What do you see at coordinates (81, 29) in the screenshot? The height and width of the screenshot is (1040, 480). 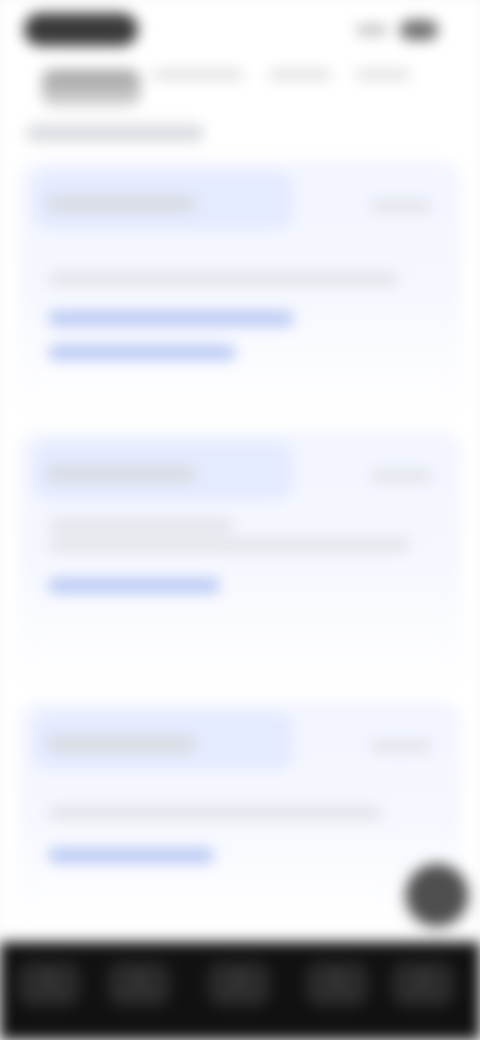 I see `status-pill-icon` at bounding box center [81, 29].